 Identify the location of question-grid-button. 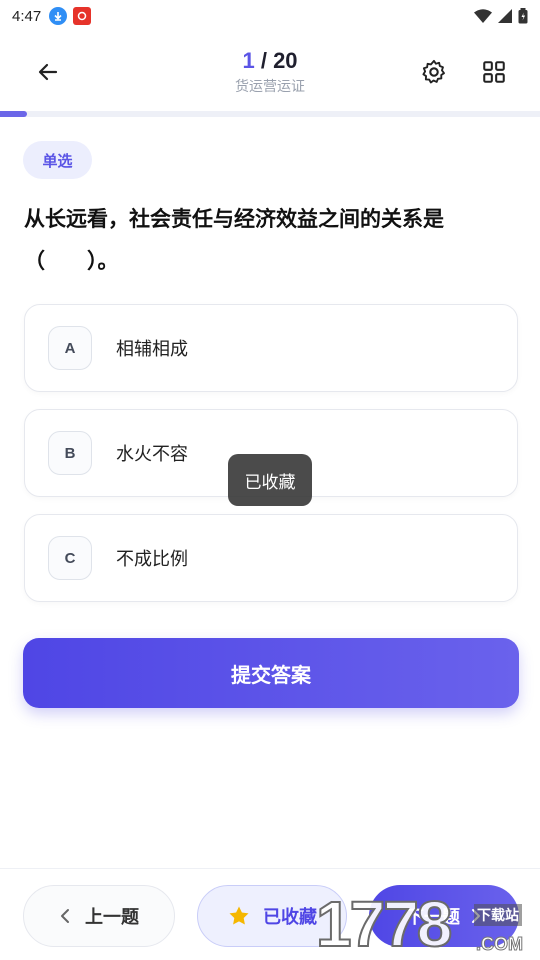
(494, 72).